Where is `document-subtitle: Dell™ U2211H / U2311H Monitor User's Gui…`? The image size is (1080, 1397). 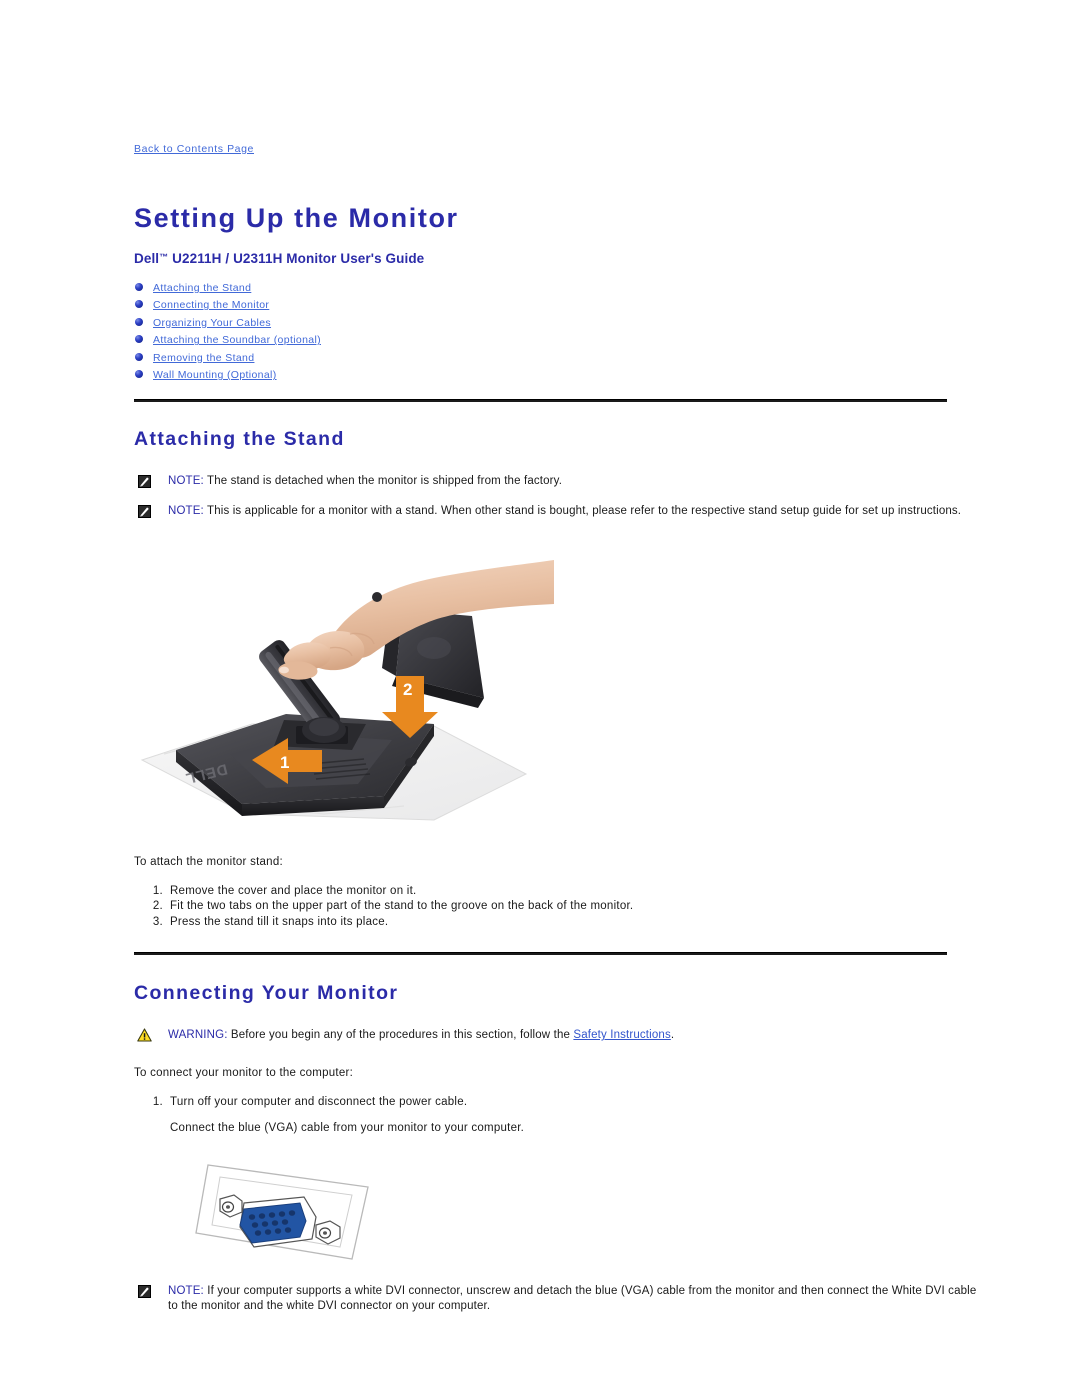
document-subtitle: Dell™ U2211H / U2311H Monitor User's Gui… is located at coordinates (541, 258).